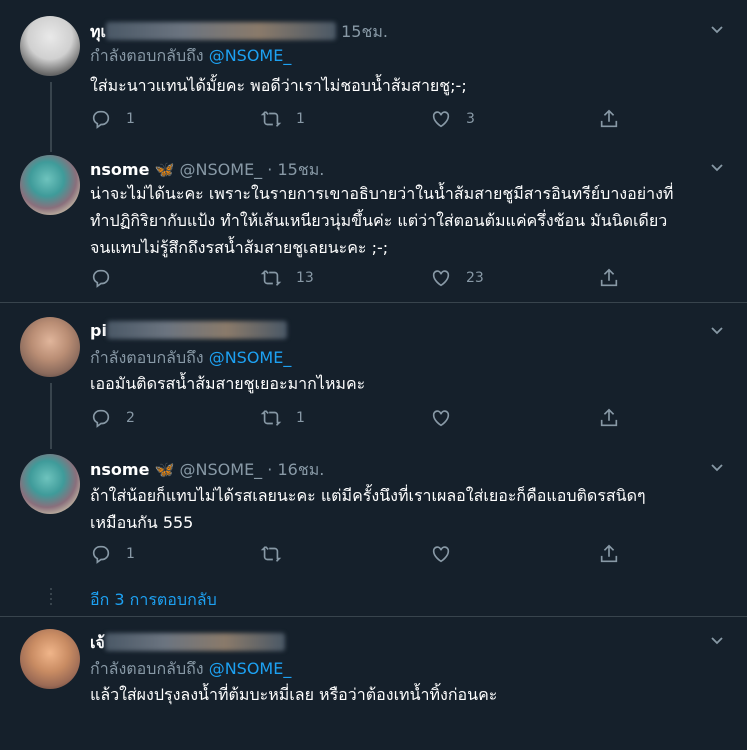  Describe the element at coordinates (98, 31) in the screenshot. I see `display-name: ทุเ` at that location.